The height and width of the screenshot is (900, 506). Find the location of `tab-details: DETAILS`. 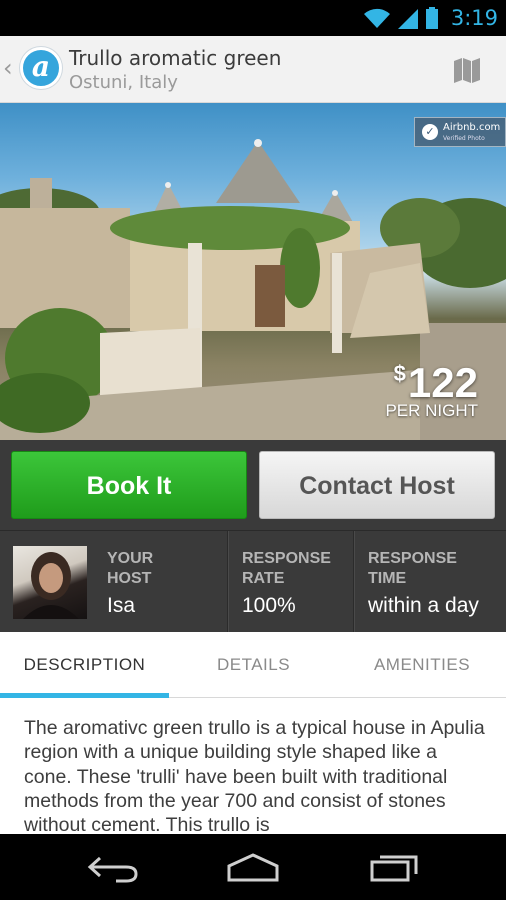

tab-details: DETAILS is located at coordinates (253, 665).